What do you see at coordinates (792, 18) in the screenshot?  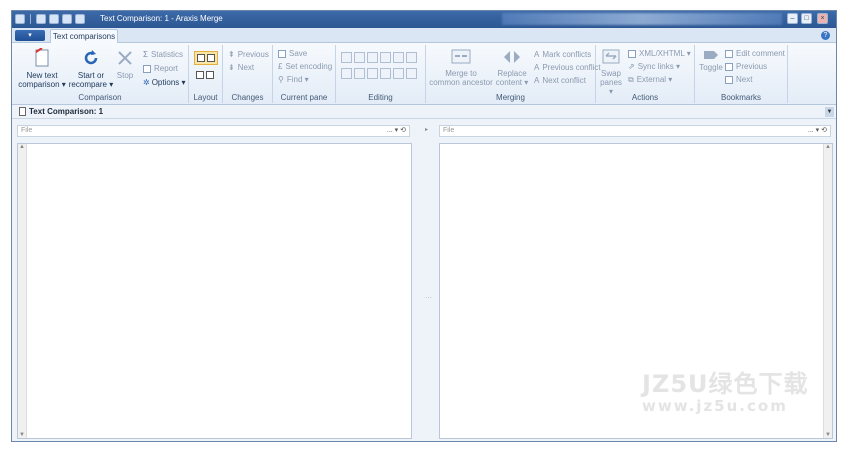 I see `minimize-icon: –` at bounding box center [792, 18].